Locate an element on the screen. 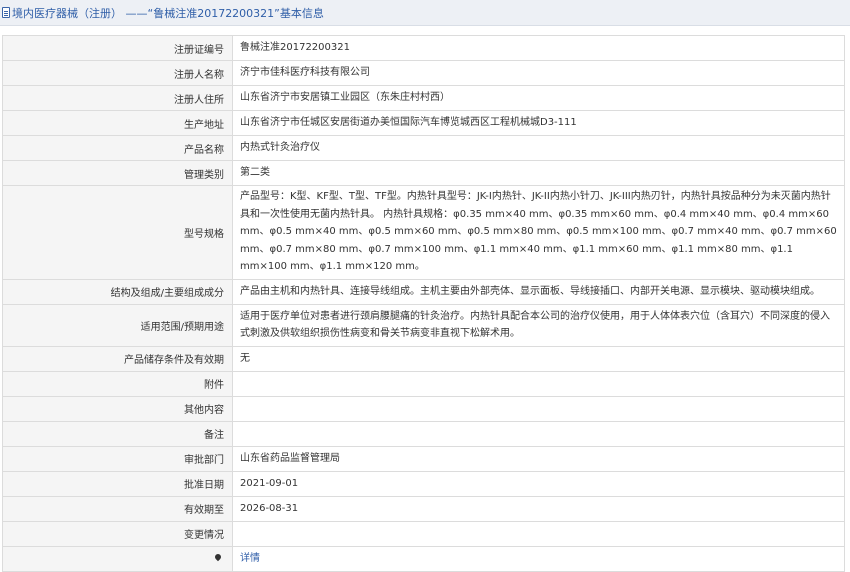  field-label: 变更情况 is located at coordinates (117, 533).